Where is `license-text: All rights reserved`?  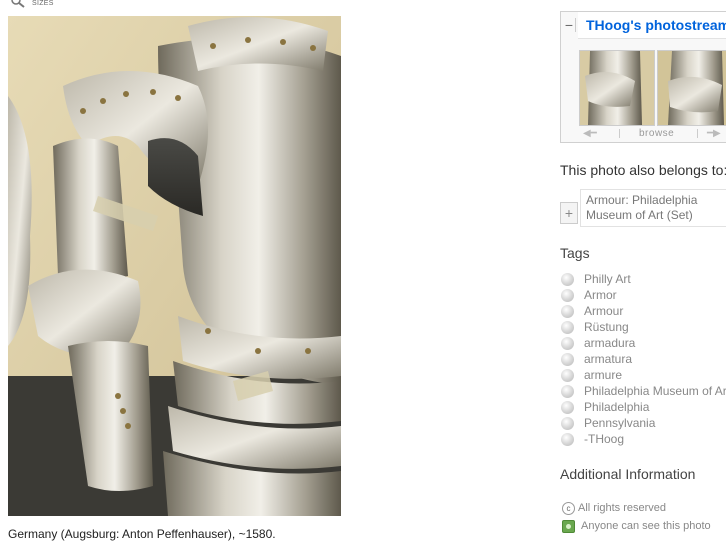
license-text: All rights reserved is located at coordinates (622, 508).